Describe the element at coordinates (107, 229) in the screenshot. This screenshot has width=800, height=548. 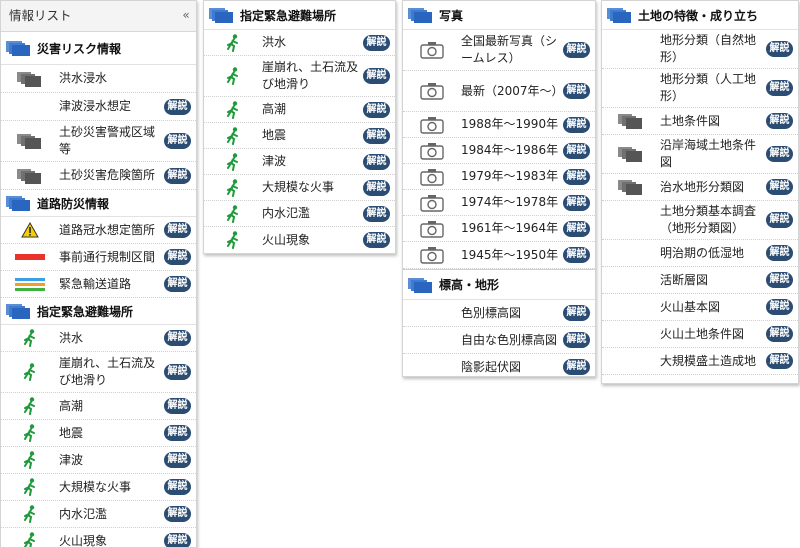
I see `layer-label: 道路冠水想定箇所` at that location.